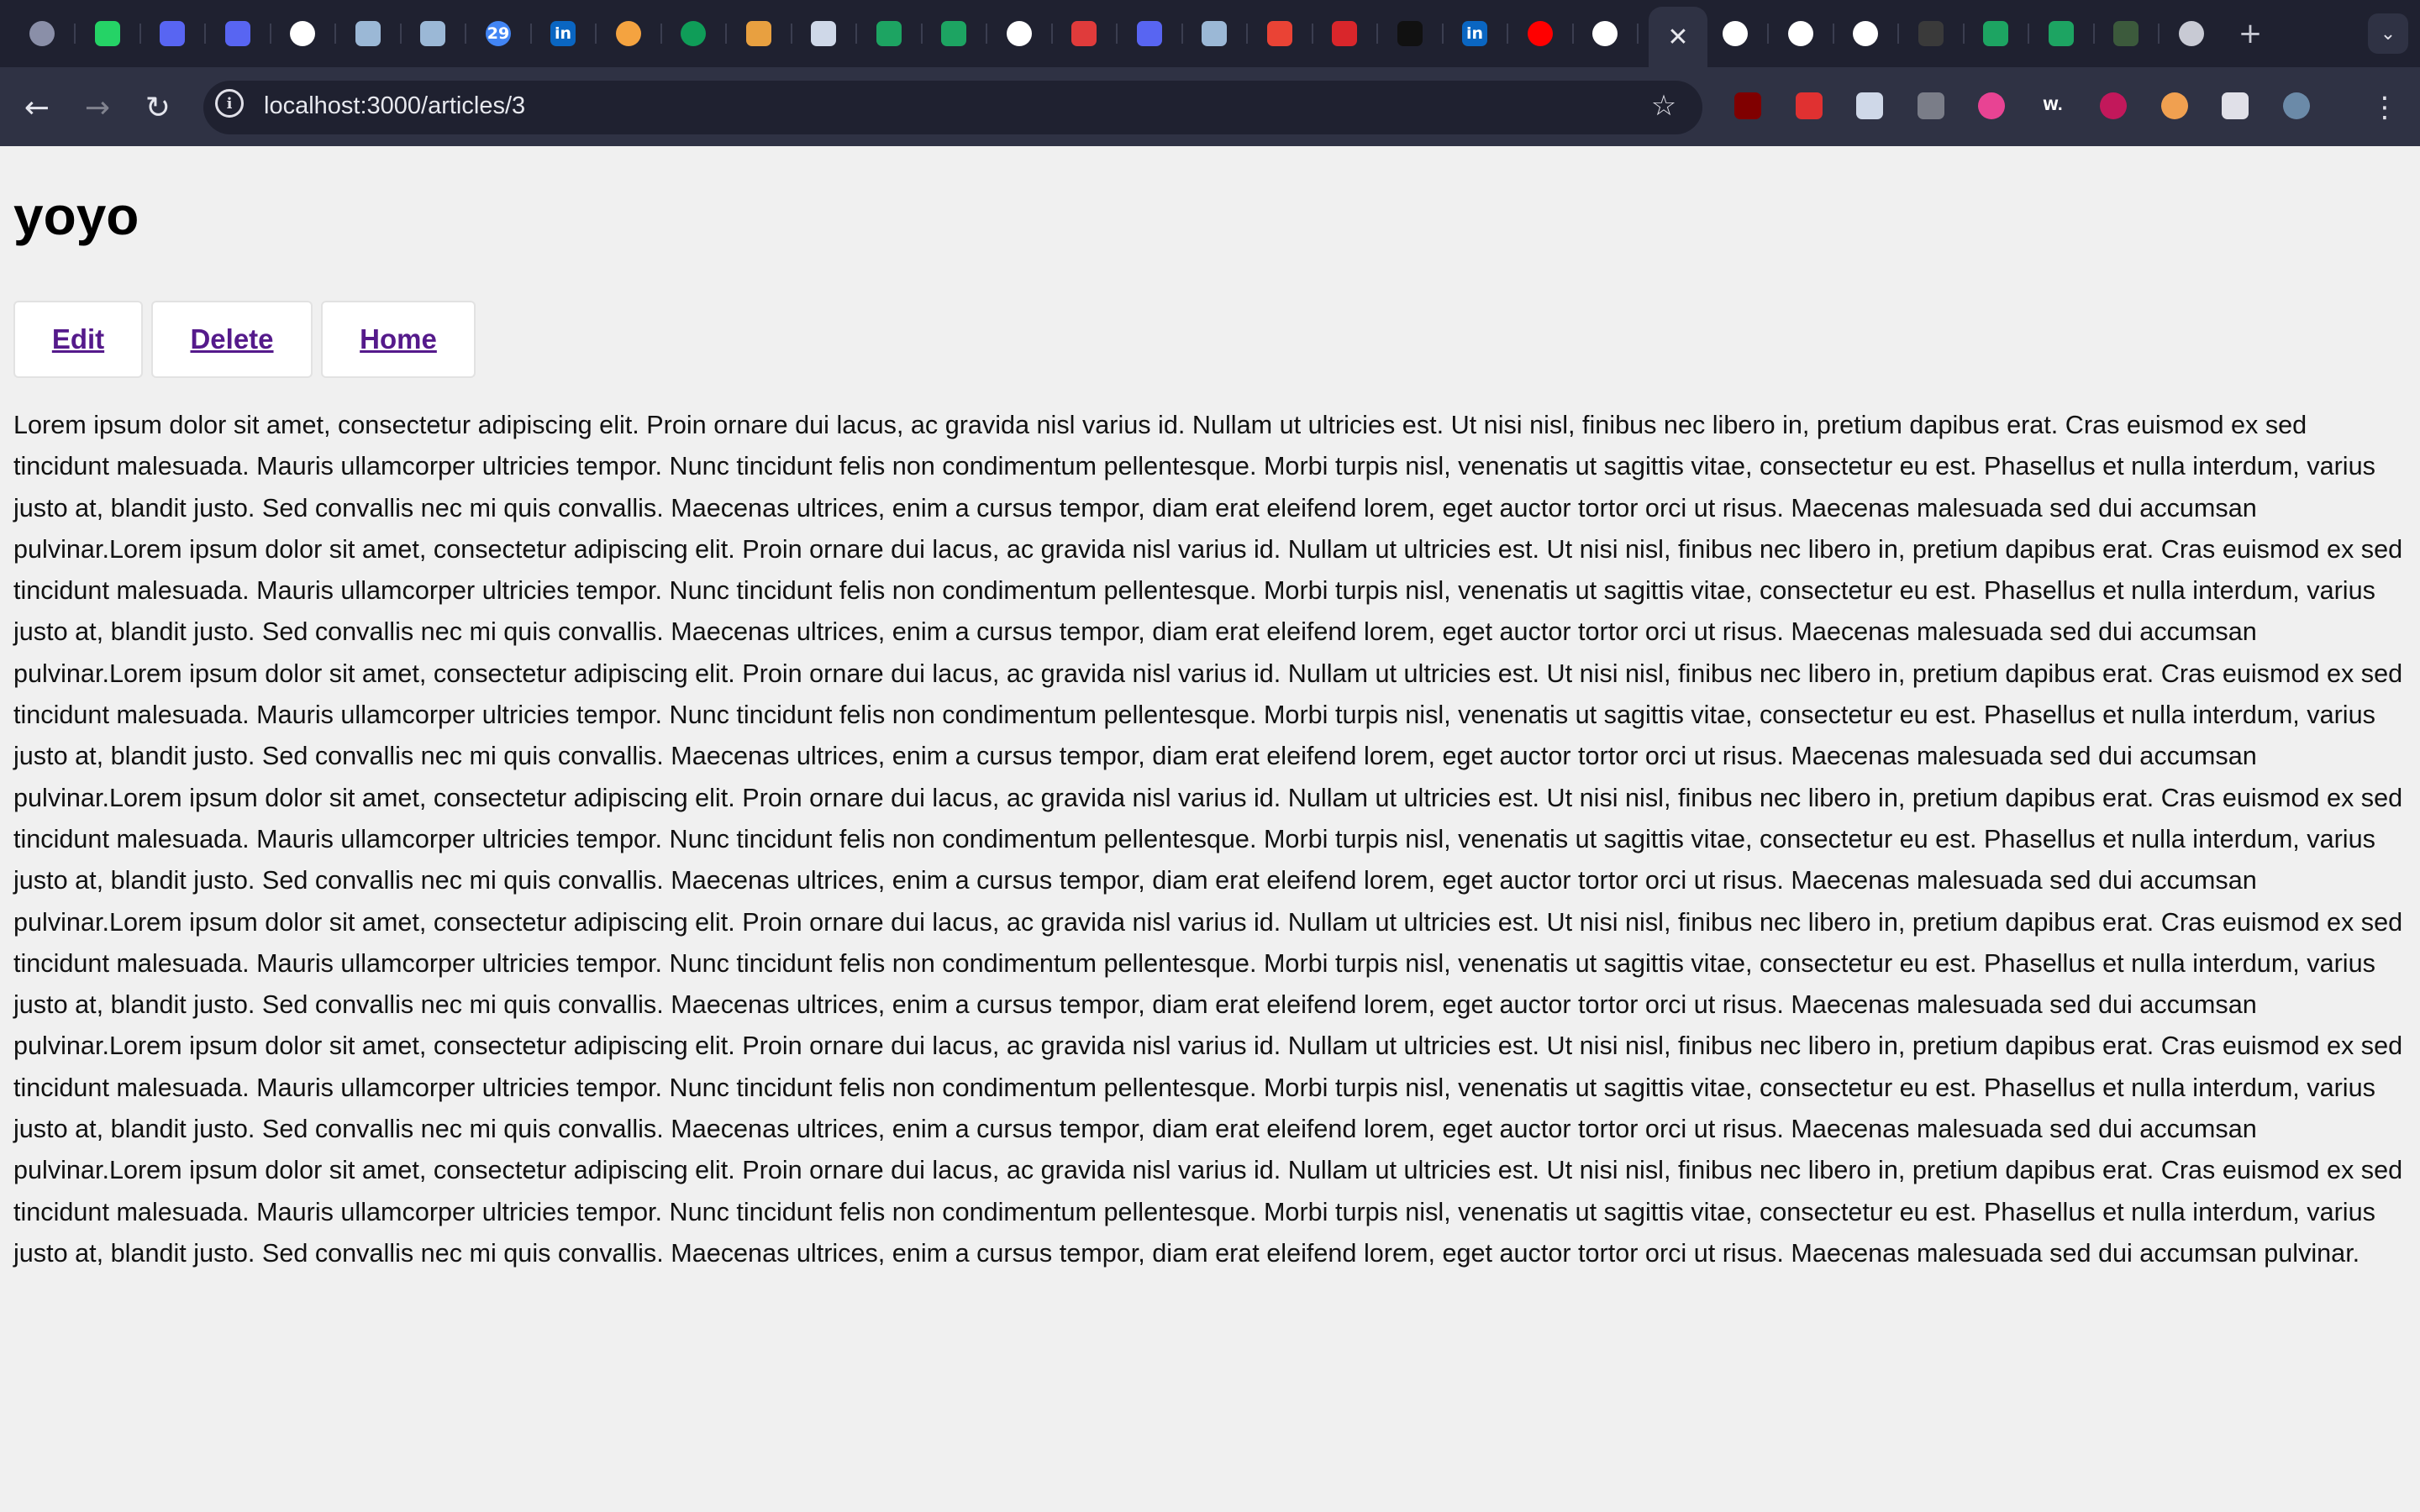 The height and width of the screenshot is (1512, 2420). I want to click on youtube-icon, so click(1540, 33).